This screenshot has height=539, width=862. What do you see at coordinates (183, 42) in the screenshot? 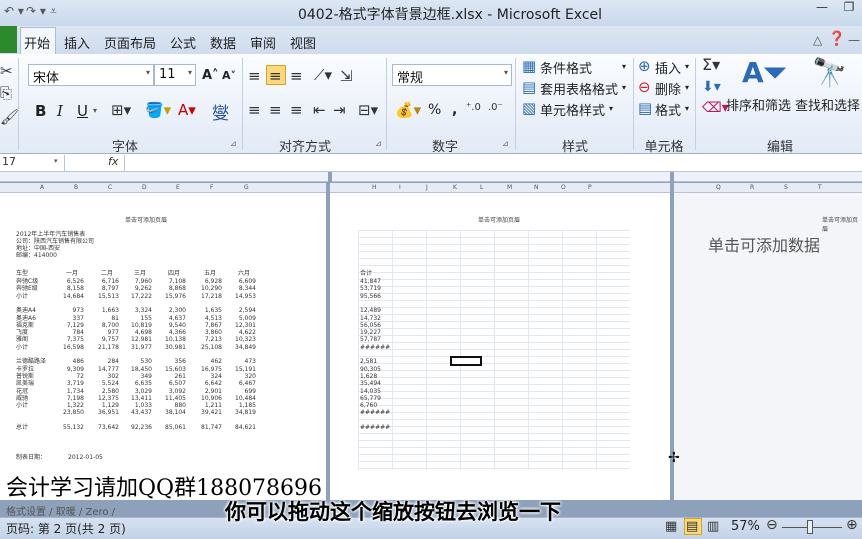
I see `tab-formulas: 公式` at bounding box center [183, 42].